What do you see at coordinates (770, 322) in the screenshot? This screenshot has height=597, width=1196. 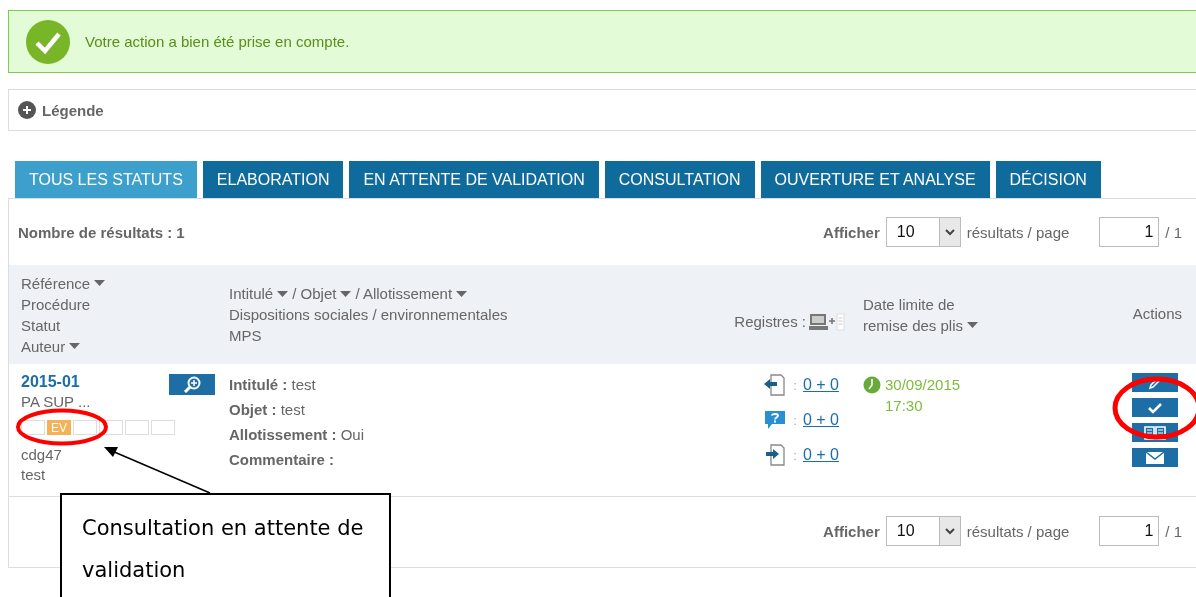 I see `column-header: Registres :` at bounding box center [770, 322].